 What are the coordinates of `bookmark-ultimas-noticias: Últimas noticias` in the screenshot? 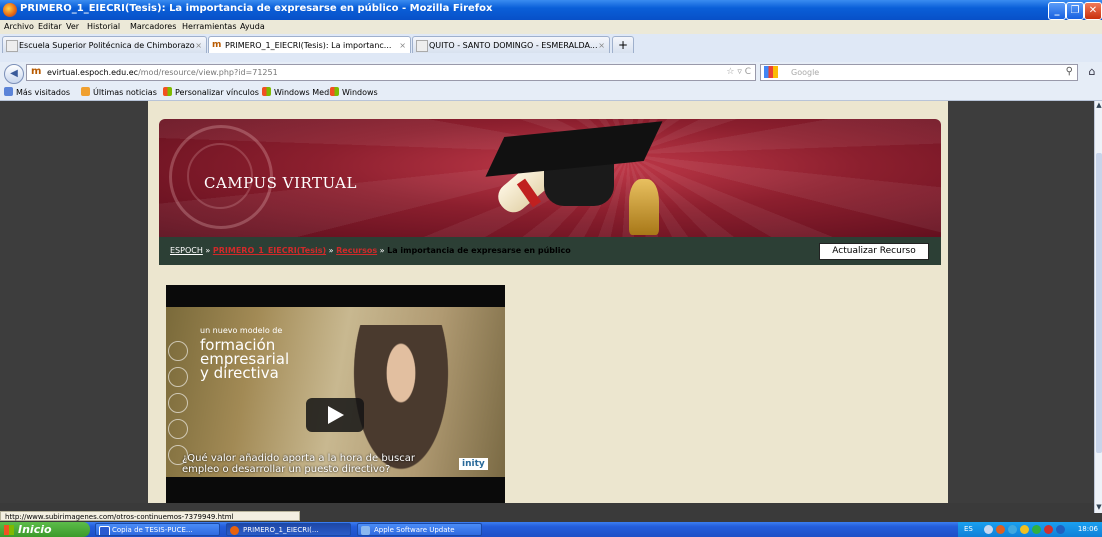 It's located at (119, 92).